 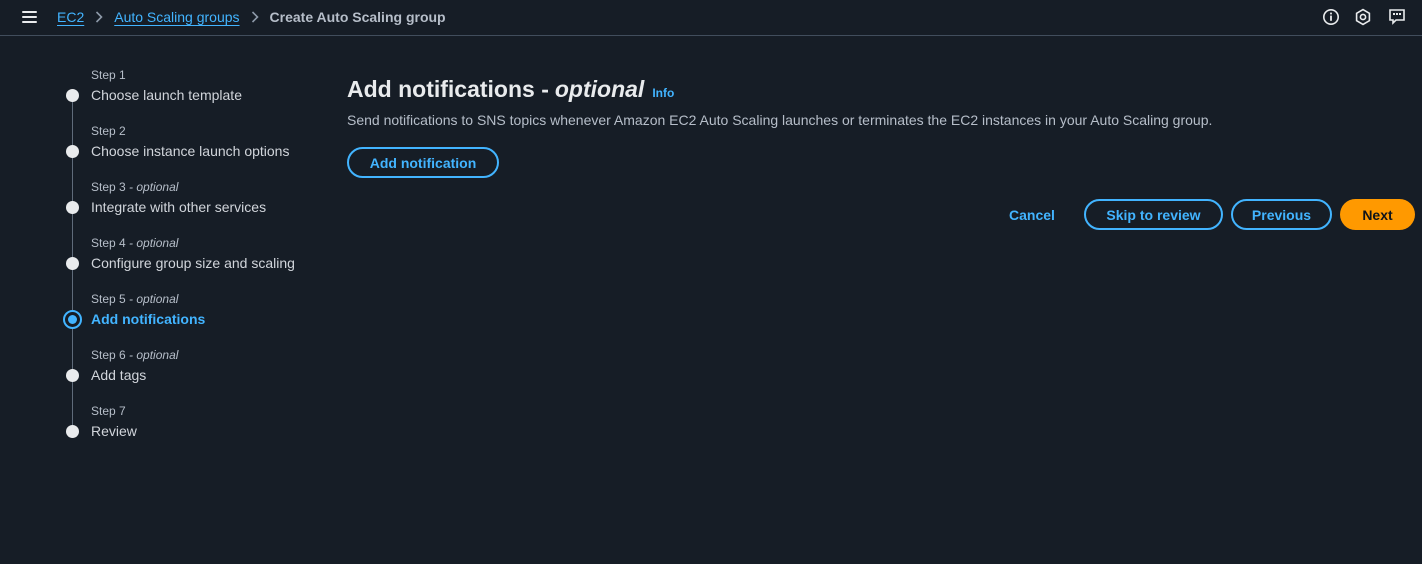 I want to click on page-title-text: Add notifications -, so click(x=448, y=89).